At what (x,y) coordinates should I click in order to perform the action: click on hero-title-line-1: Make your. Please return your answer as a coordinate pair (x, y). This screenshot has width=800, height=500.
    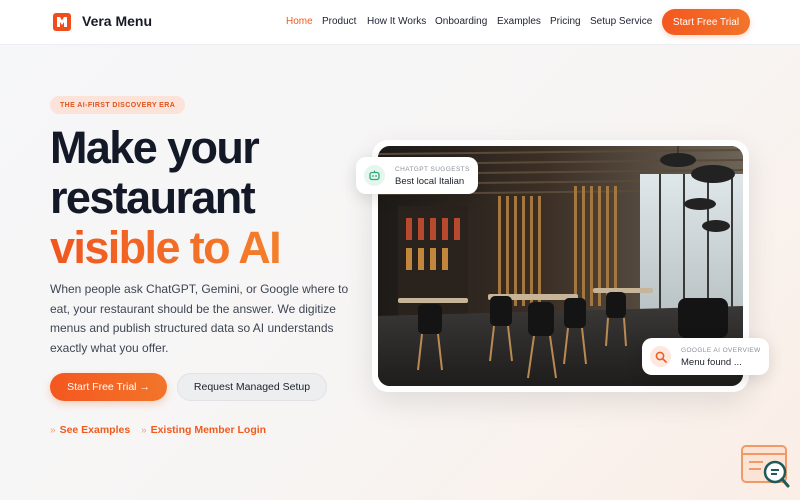
    Looking at the image, I should click on (155, 147).